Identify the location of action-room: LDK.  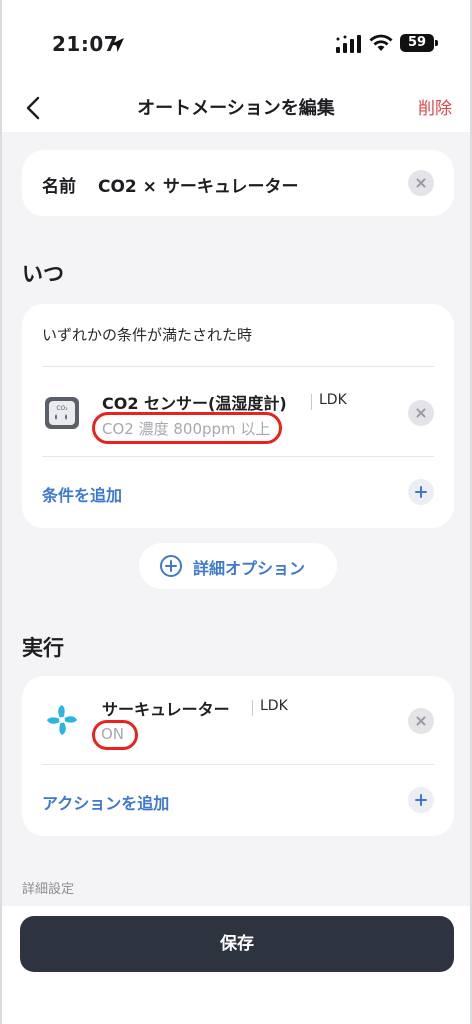
(270, 707).